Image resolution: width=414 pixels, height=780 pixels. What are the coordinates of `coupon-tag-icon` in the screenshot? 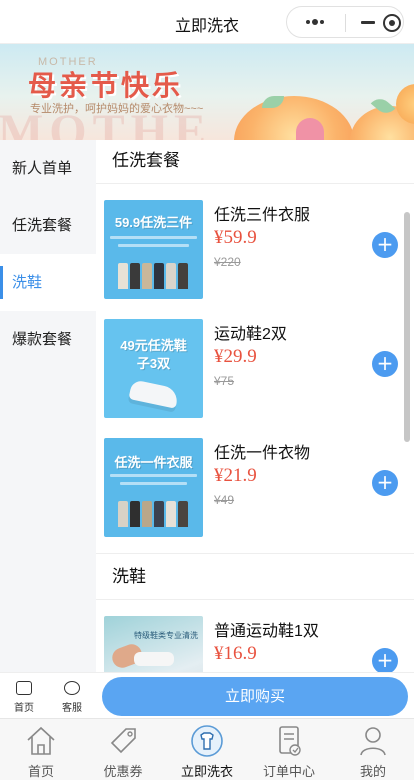 It's located at (123, 741).